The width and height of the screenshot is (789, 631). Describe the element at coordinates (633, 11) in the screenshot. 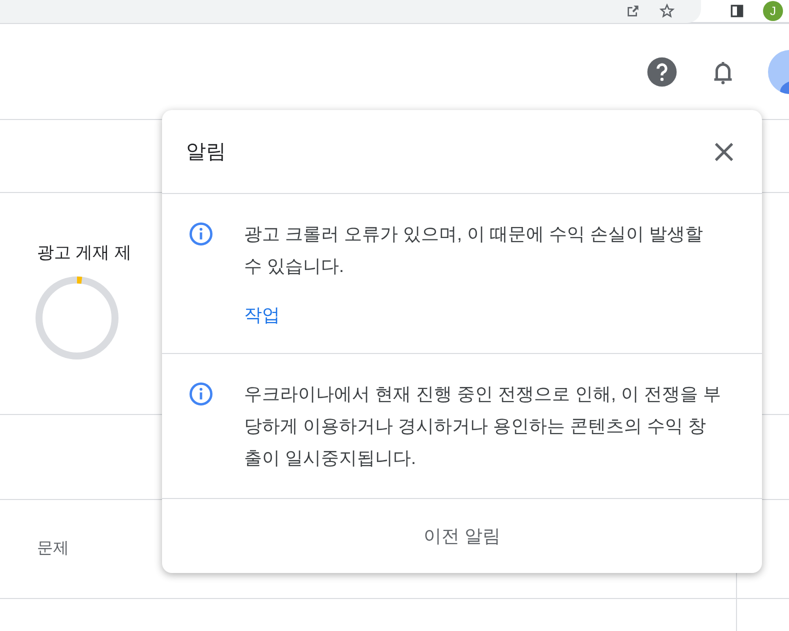

I see `share-icon` at that location.